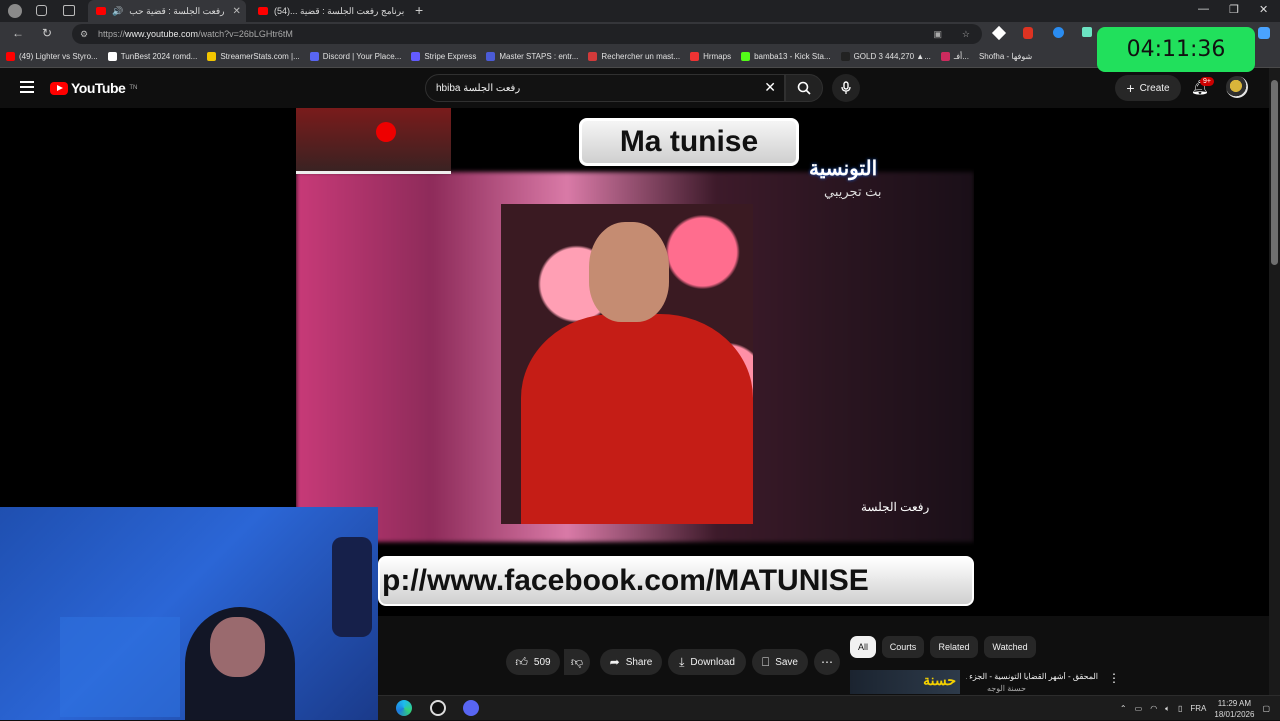 Image resolution: width=1280 pixels, height=721 pixels. What do you see at coordinates (27, 87) in the screenshot?
I see `menu-icon` at bounding box center [27, 87].